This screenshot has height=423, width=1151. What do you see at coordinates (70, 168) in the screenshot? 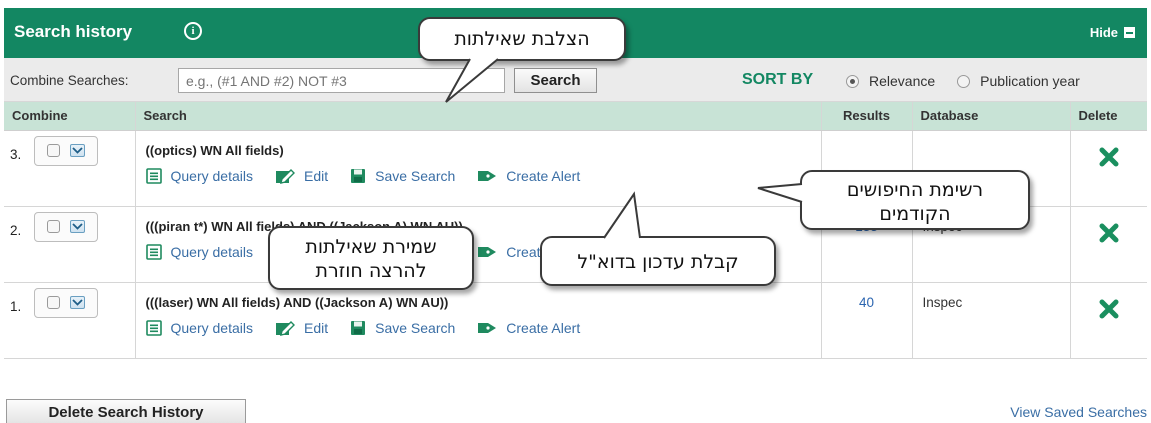
I see `combine-cell: 3.` at bounding box center [70, 168].